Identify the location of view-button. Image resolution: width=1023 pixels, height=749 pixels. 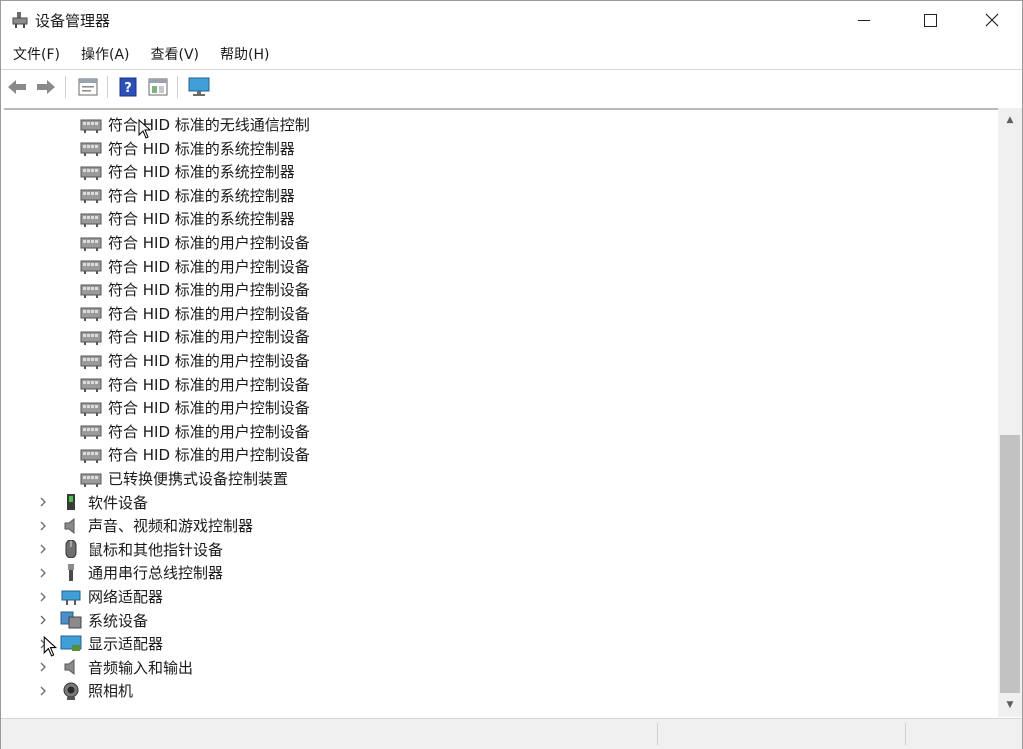
(158, 87).